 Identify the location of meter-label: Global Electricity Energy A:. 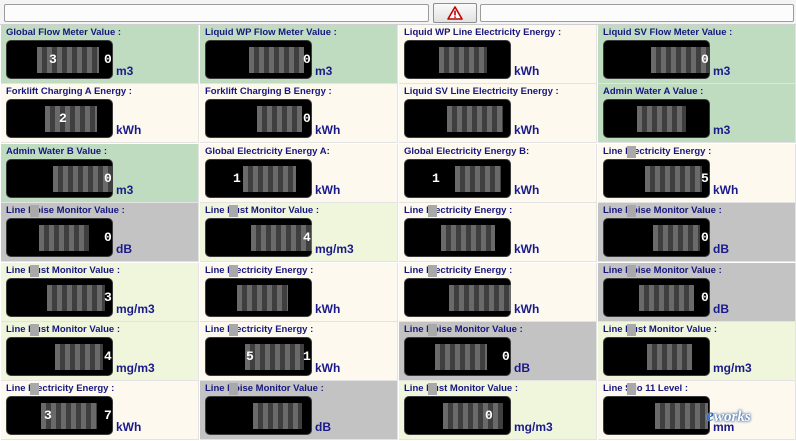
(267, 151).